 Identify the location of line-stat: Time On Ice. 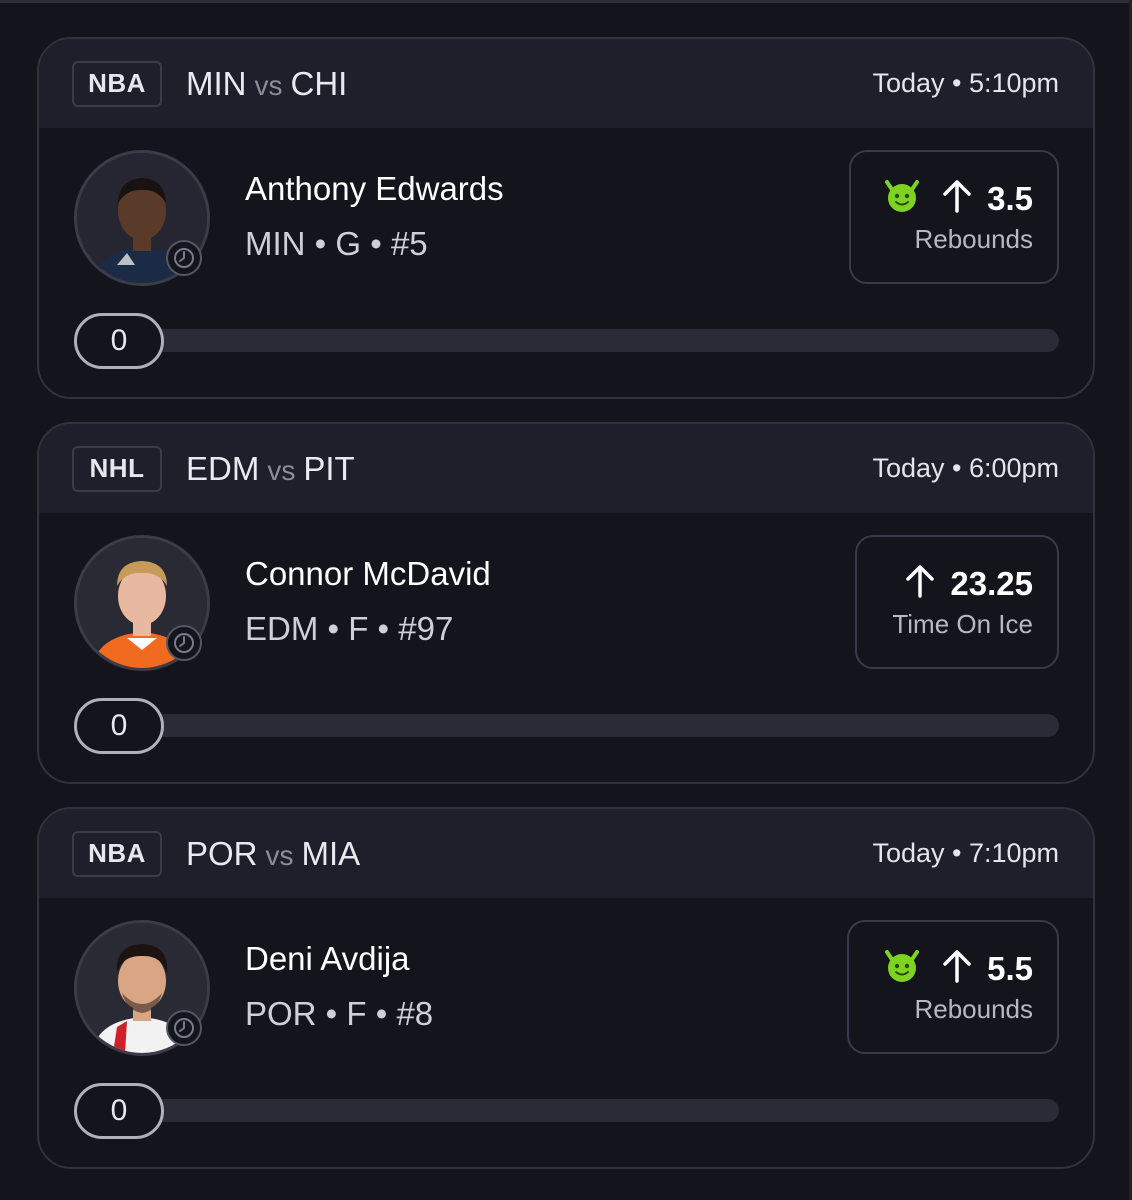
(962, 624).